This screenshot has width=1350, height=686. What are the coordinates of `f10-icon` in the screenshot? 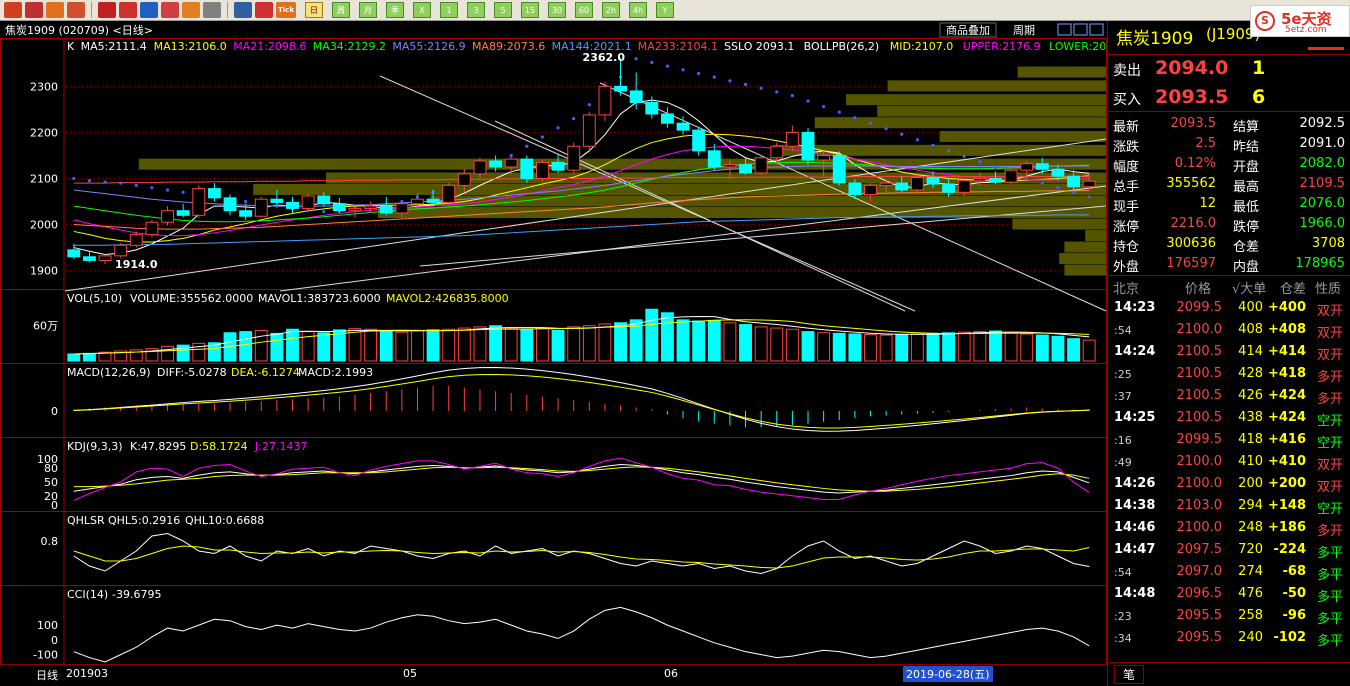 It's located at (76, 10).